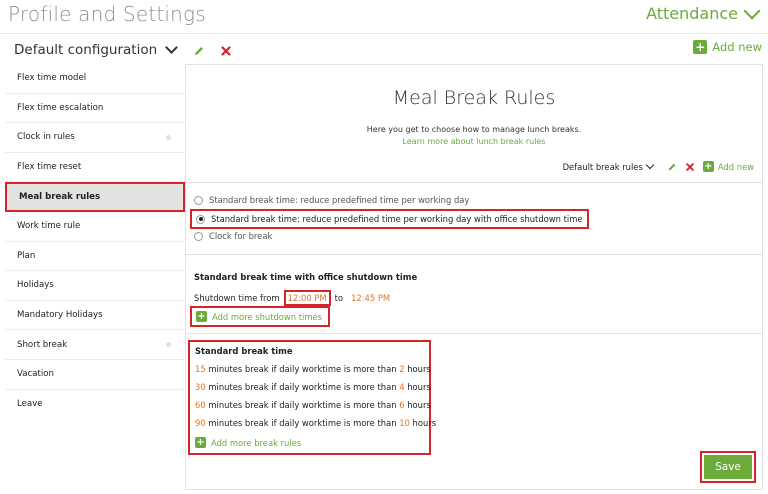  Describe the element at coordinates (200, 405) in the screenshot. I see `break-minutes: 60` at that location.